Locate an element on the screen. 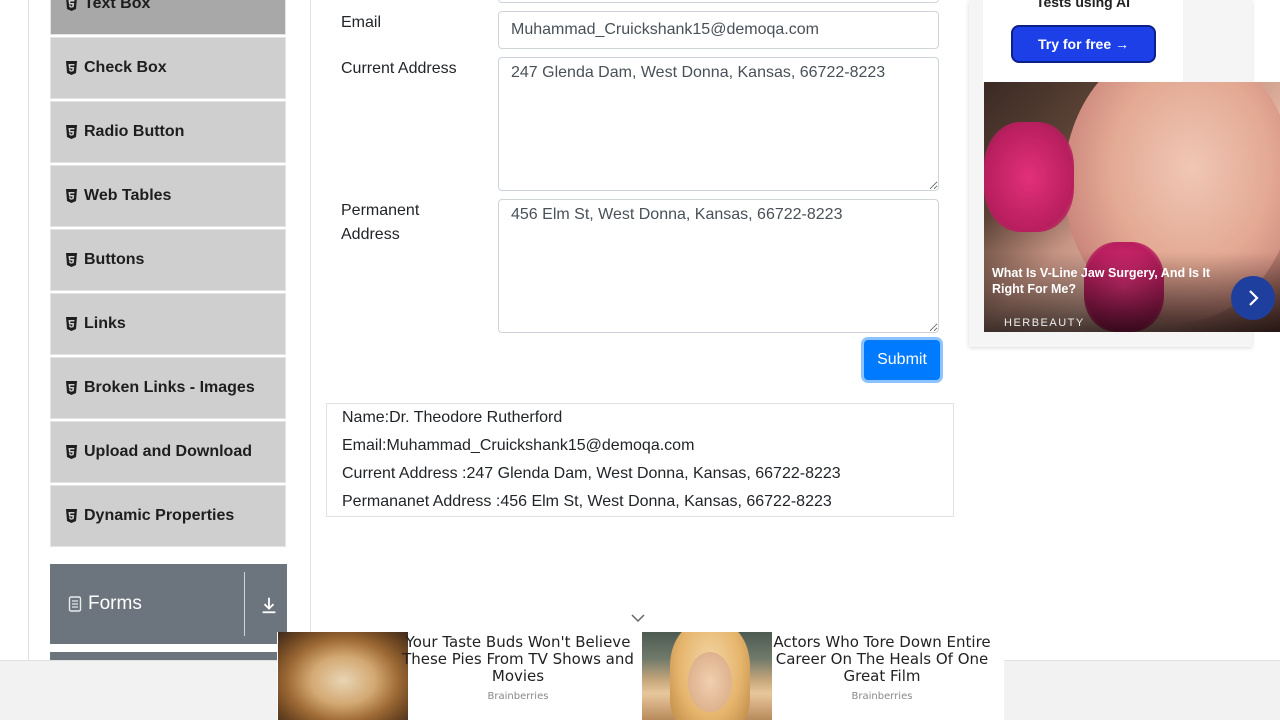 This screenshot has width=1280, height=720. sidebar-item-dynamic-properties: Dynamic Properties is located at coordinates (168, 516).